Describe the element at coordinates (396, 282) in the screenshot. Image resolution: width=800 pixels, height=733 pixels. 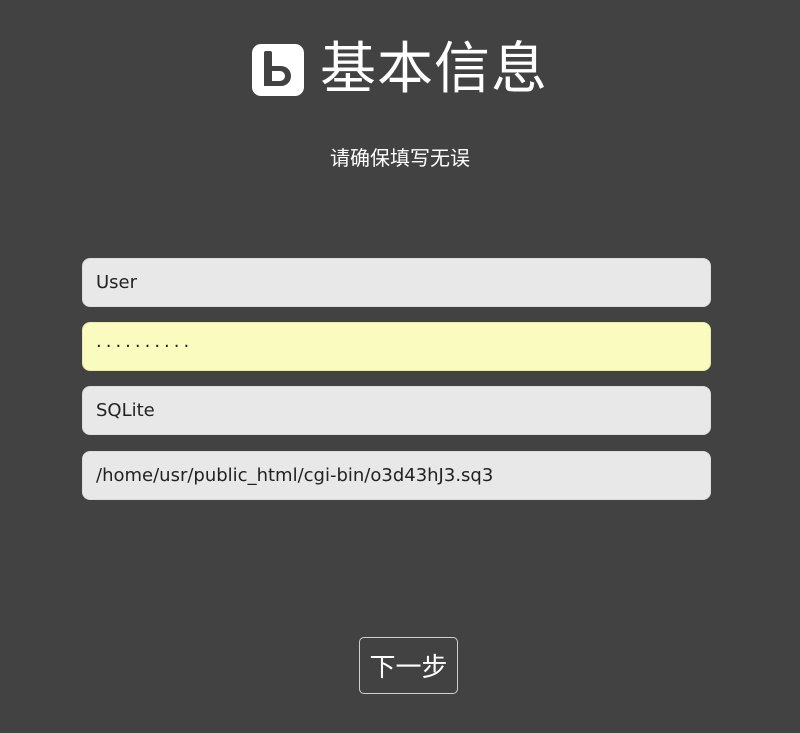
I see `username-field: User` at that location.